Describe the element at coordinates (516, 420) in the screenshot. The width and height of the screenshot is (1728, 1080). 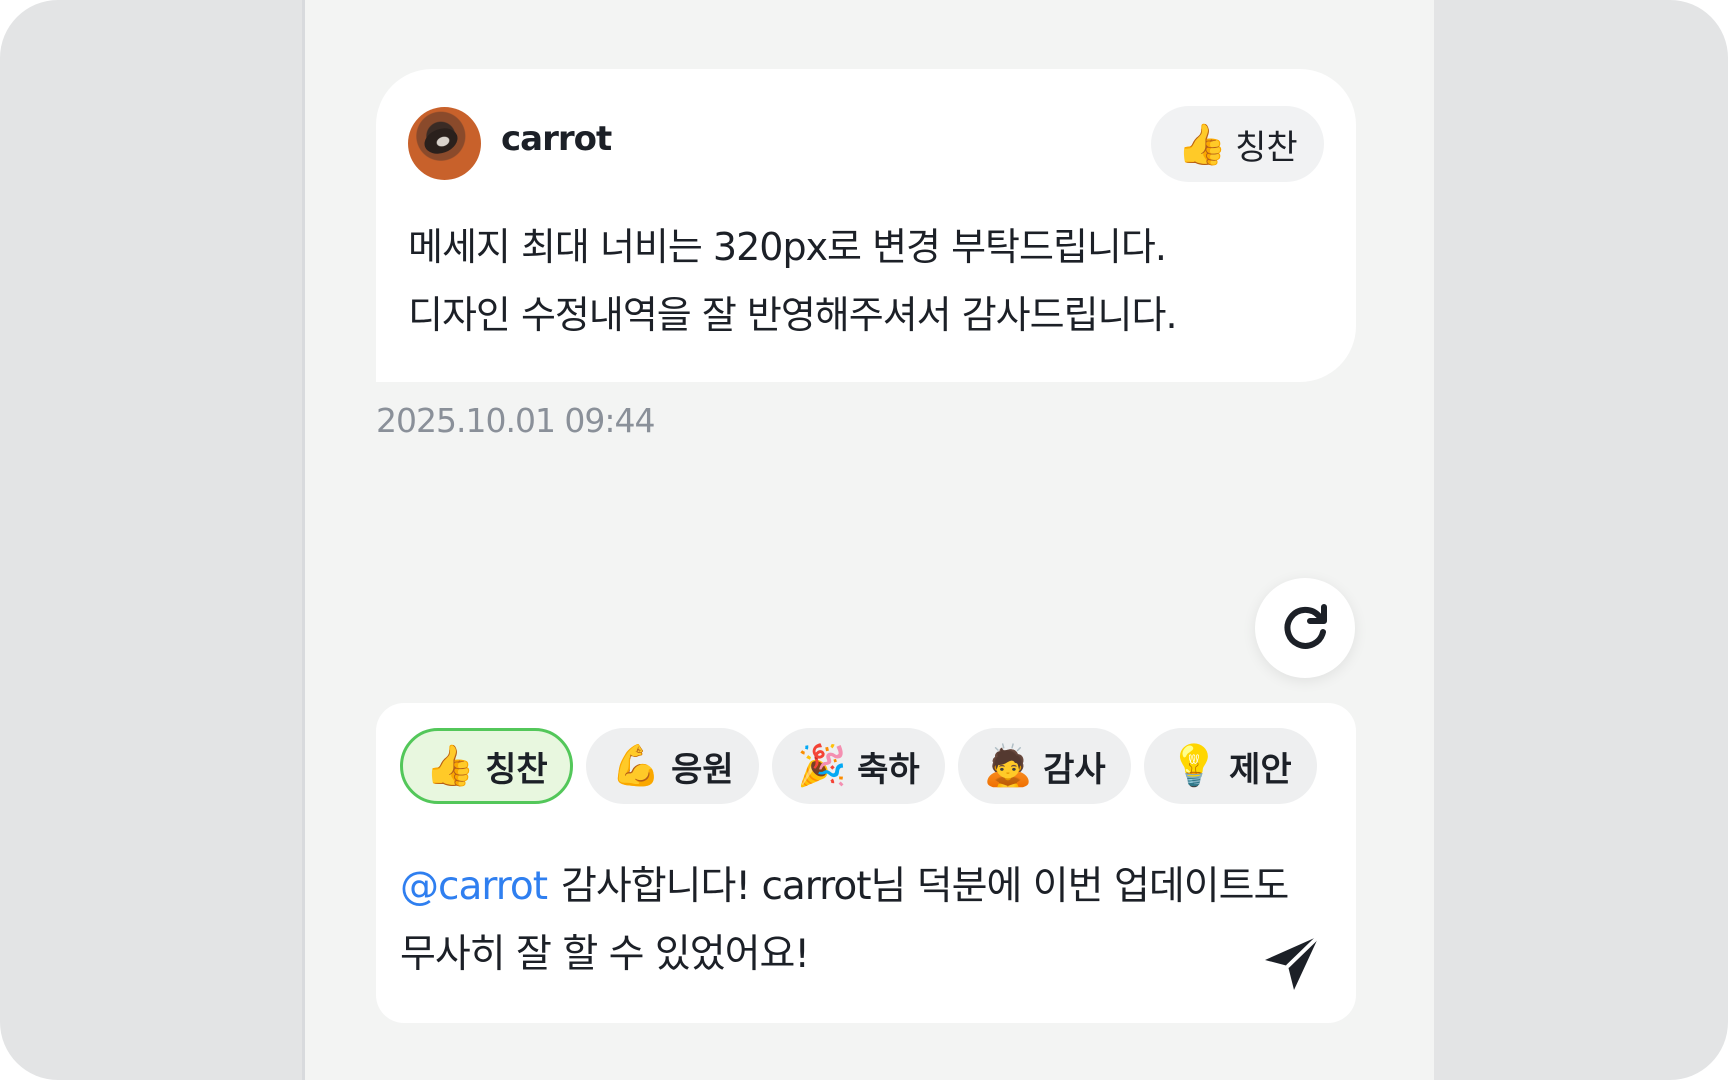
I see `message-timestamp: 2025.10.01 09:44` at that location.